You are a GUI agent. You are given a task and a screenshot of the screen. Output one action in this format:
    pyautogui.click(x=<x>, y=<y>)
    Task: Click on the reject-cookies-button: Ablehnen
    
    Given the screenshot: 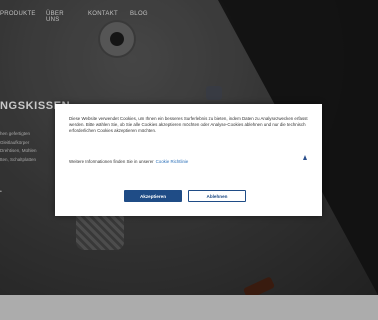 What is the action you would take?
    pyautogui.click(x=217, y=196)
    